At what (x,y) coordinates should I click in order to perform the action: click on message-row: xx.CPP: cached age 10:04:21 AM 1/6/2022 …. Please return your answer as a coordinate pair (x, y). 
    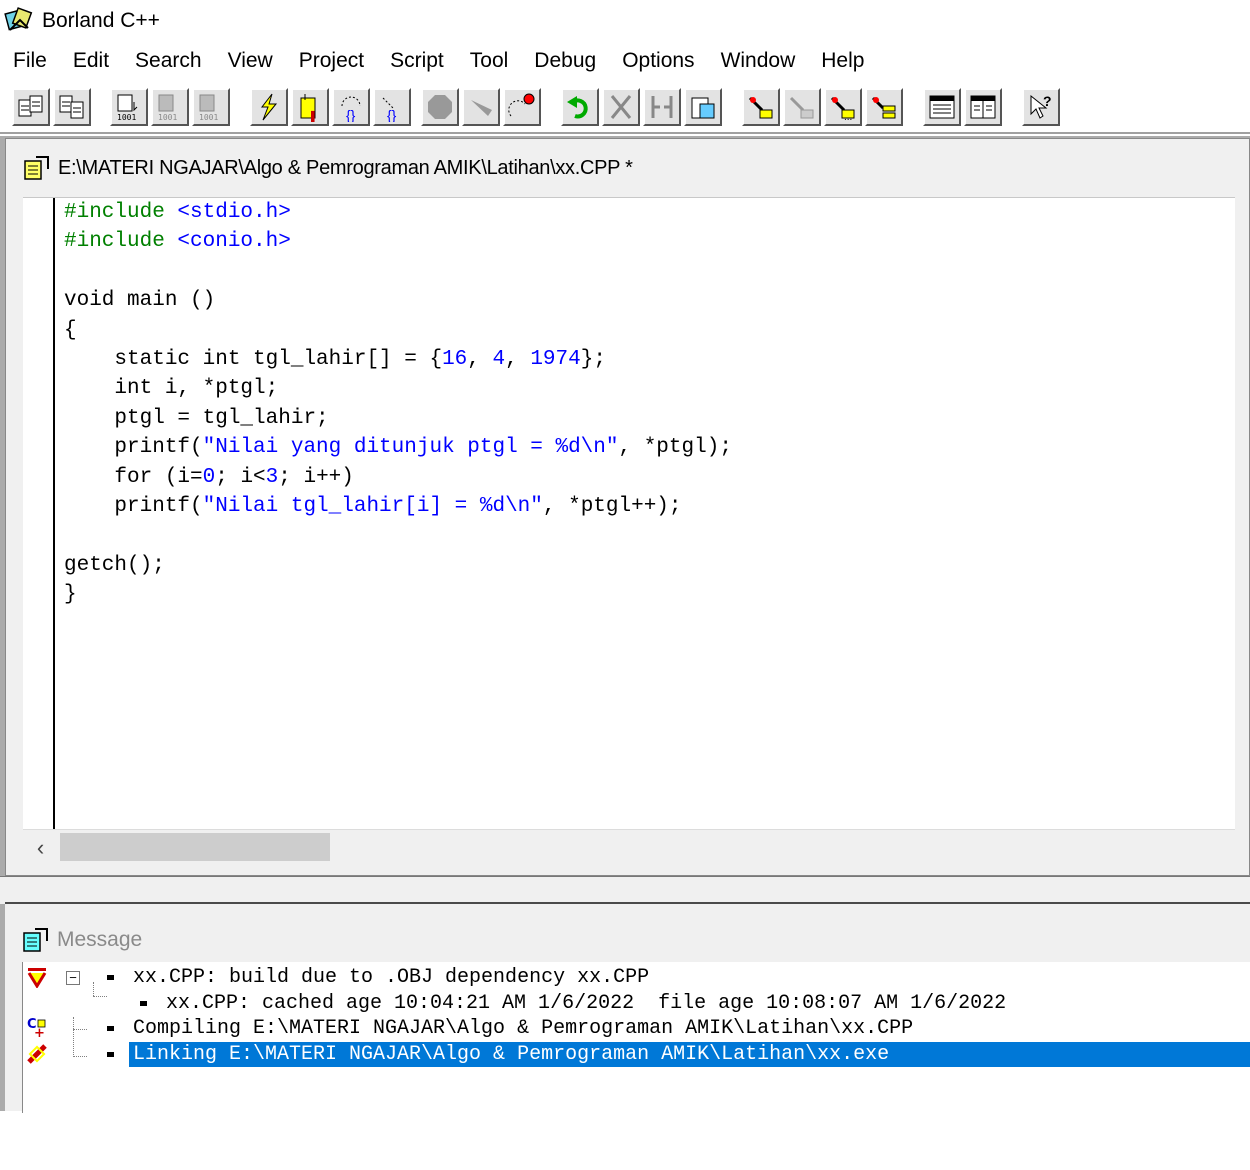
    Looking at the image, I should click on (636, 1004).